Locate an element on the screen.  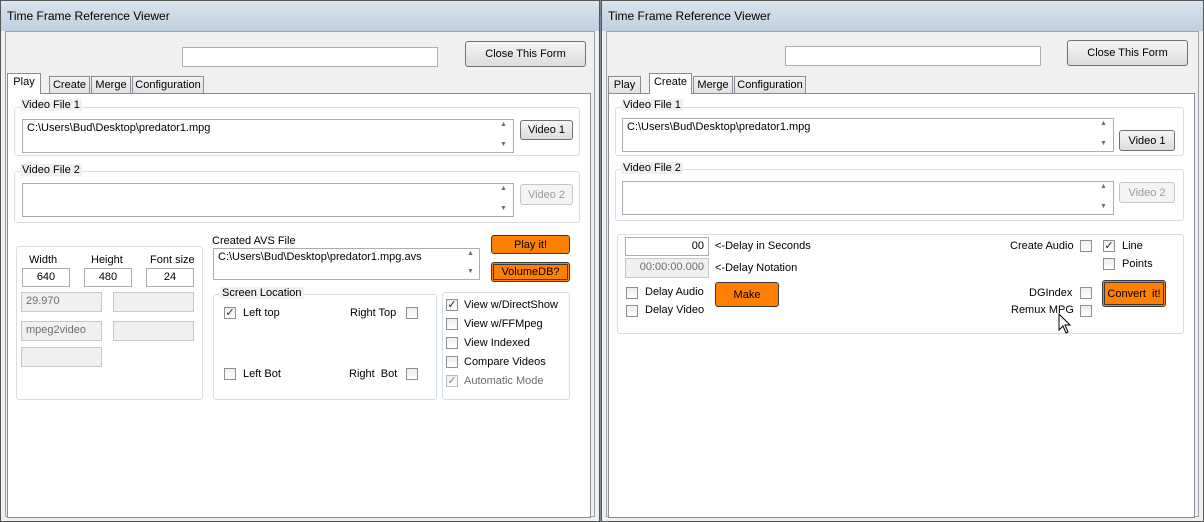
height-label: Height is located at coordinates (107, 260).